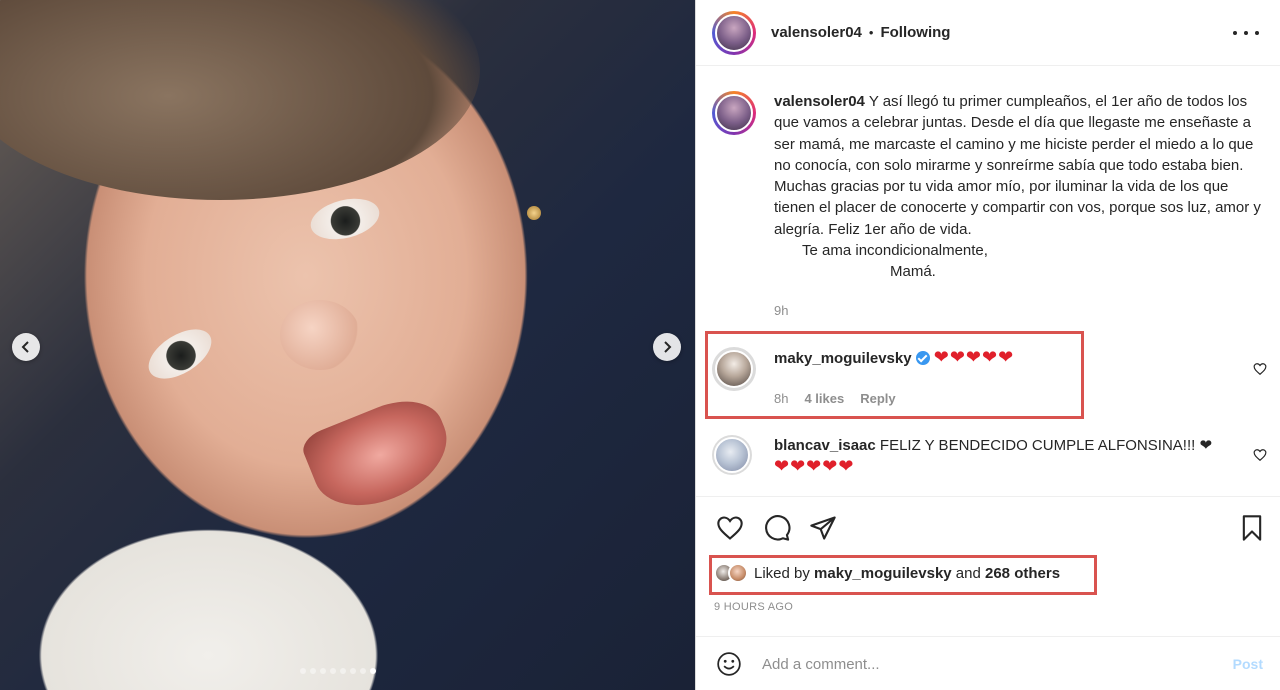  I want to click on caption-avatar, so click(734, 113).